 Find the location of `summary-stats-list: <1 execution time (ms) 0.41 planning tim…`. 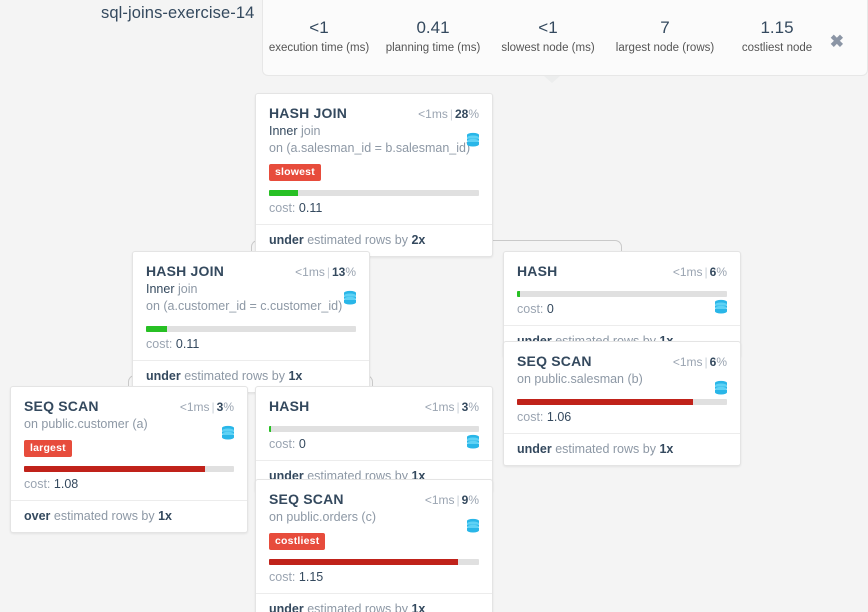

summary-stats-list: <1 execution time (ms) 0.41 planning tim… is located at coordinates (546, 28).